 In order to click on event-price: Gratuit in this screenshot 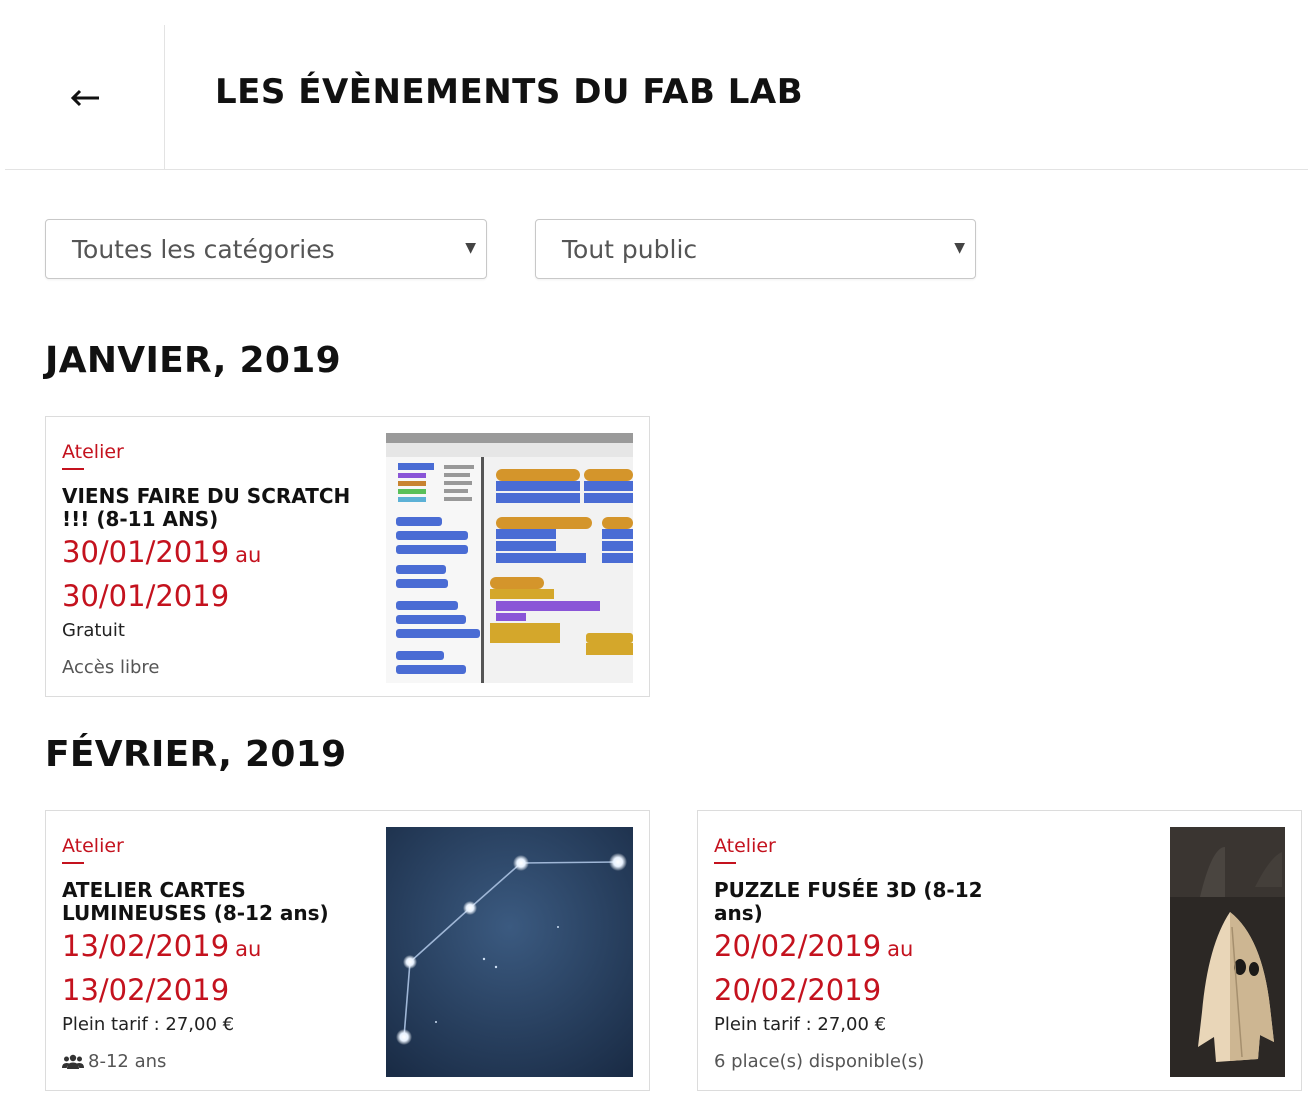, I will do `click(93, 630)`.